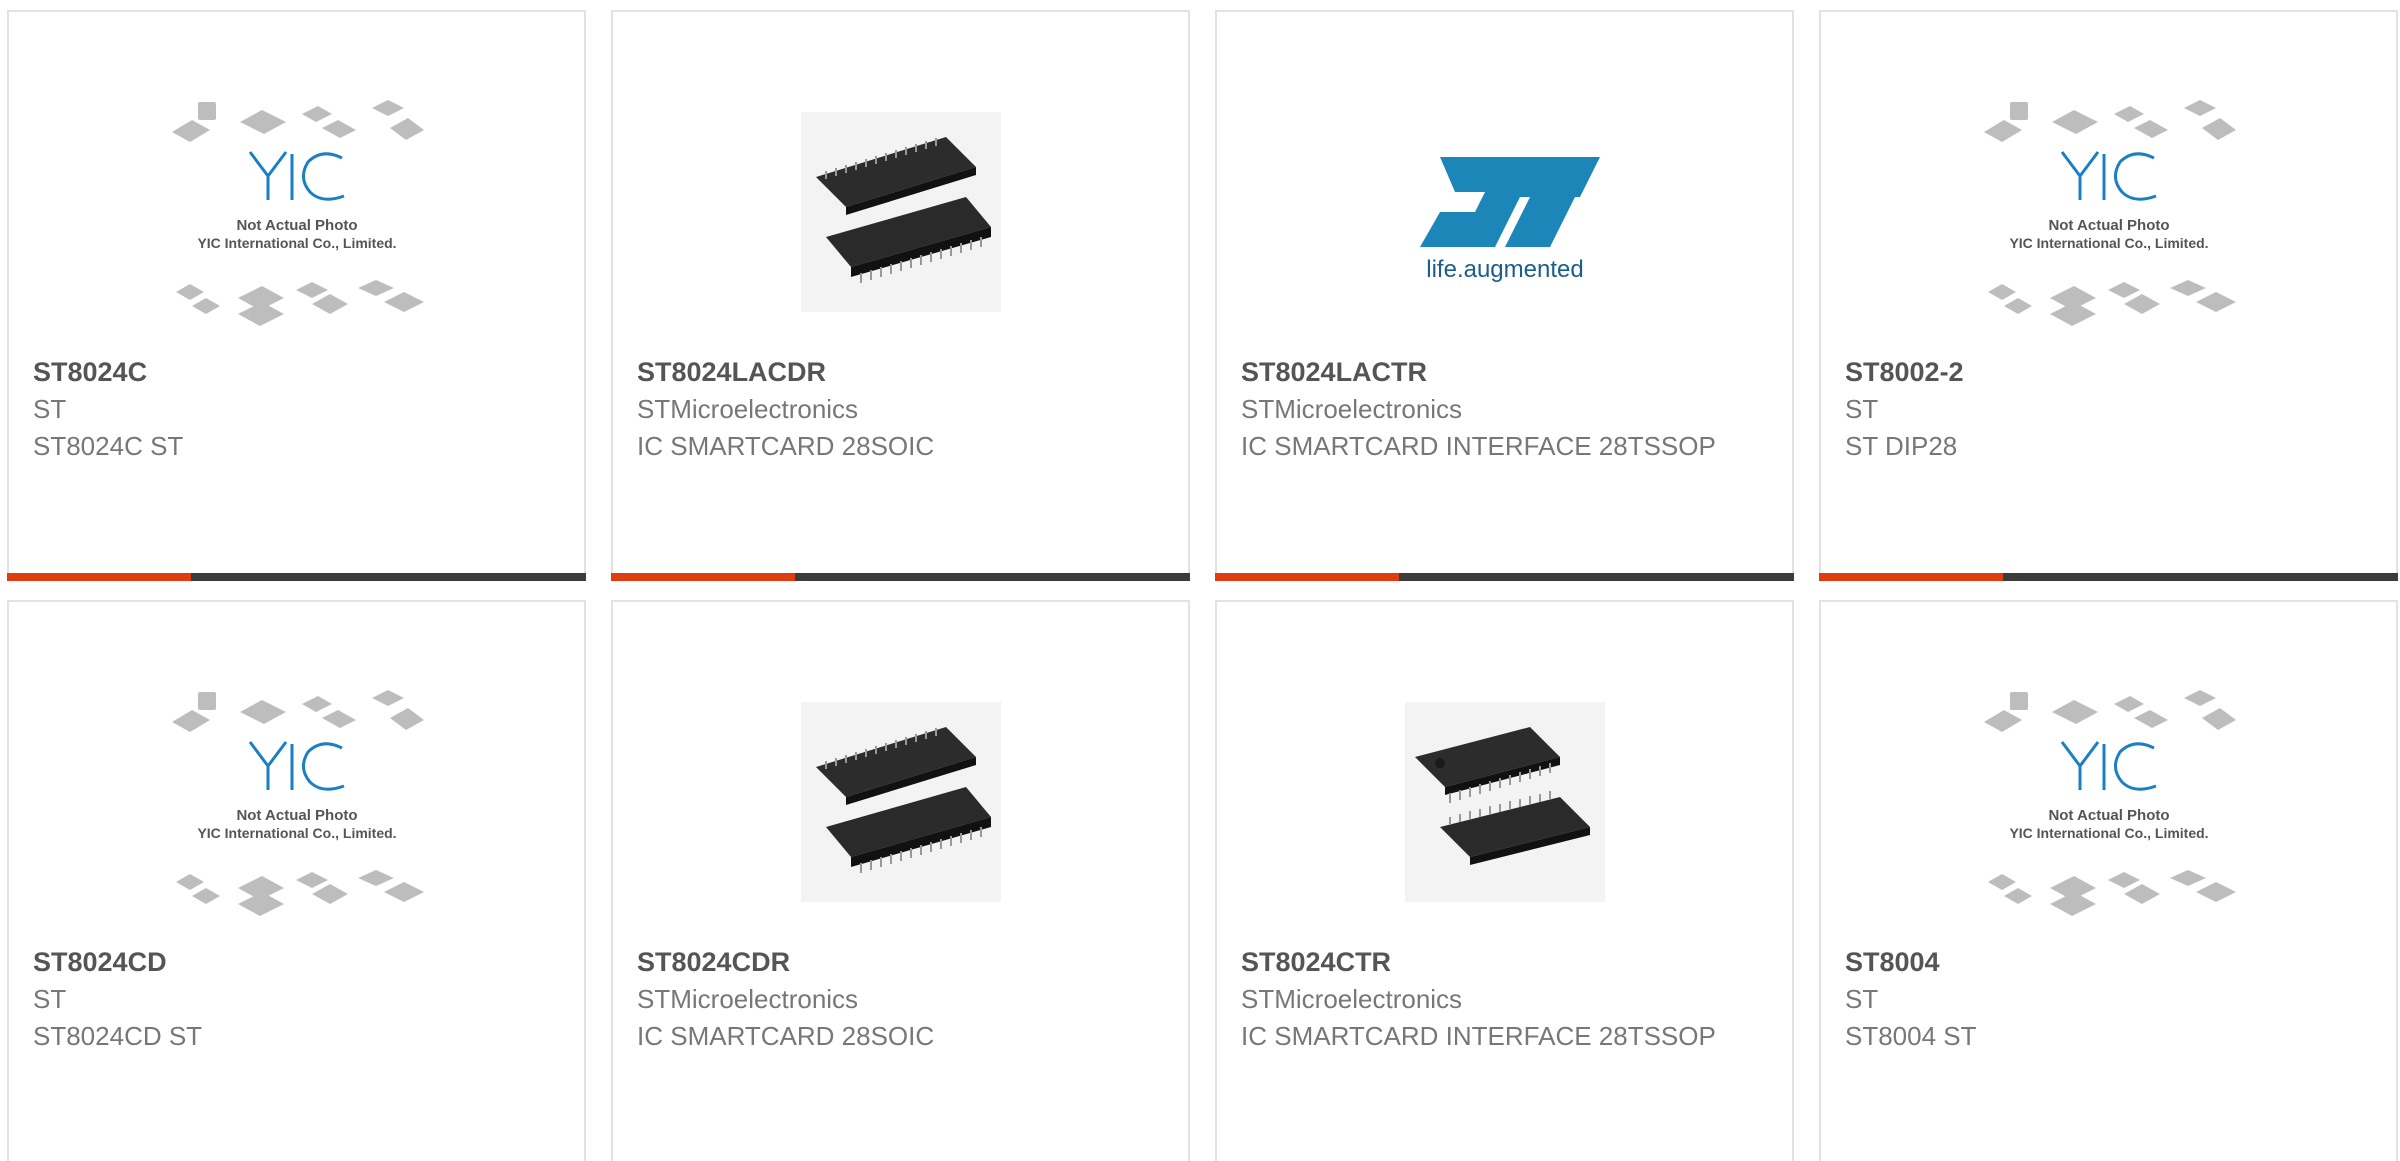 This screenshot has height=1161, width=2400. What do you see at coordinates (296, 962) in the screenshot?
I see `part-number: ST8024CD` at bounding box center [296, 962].